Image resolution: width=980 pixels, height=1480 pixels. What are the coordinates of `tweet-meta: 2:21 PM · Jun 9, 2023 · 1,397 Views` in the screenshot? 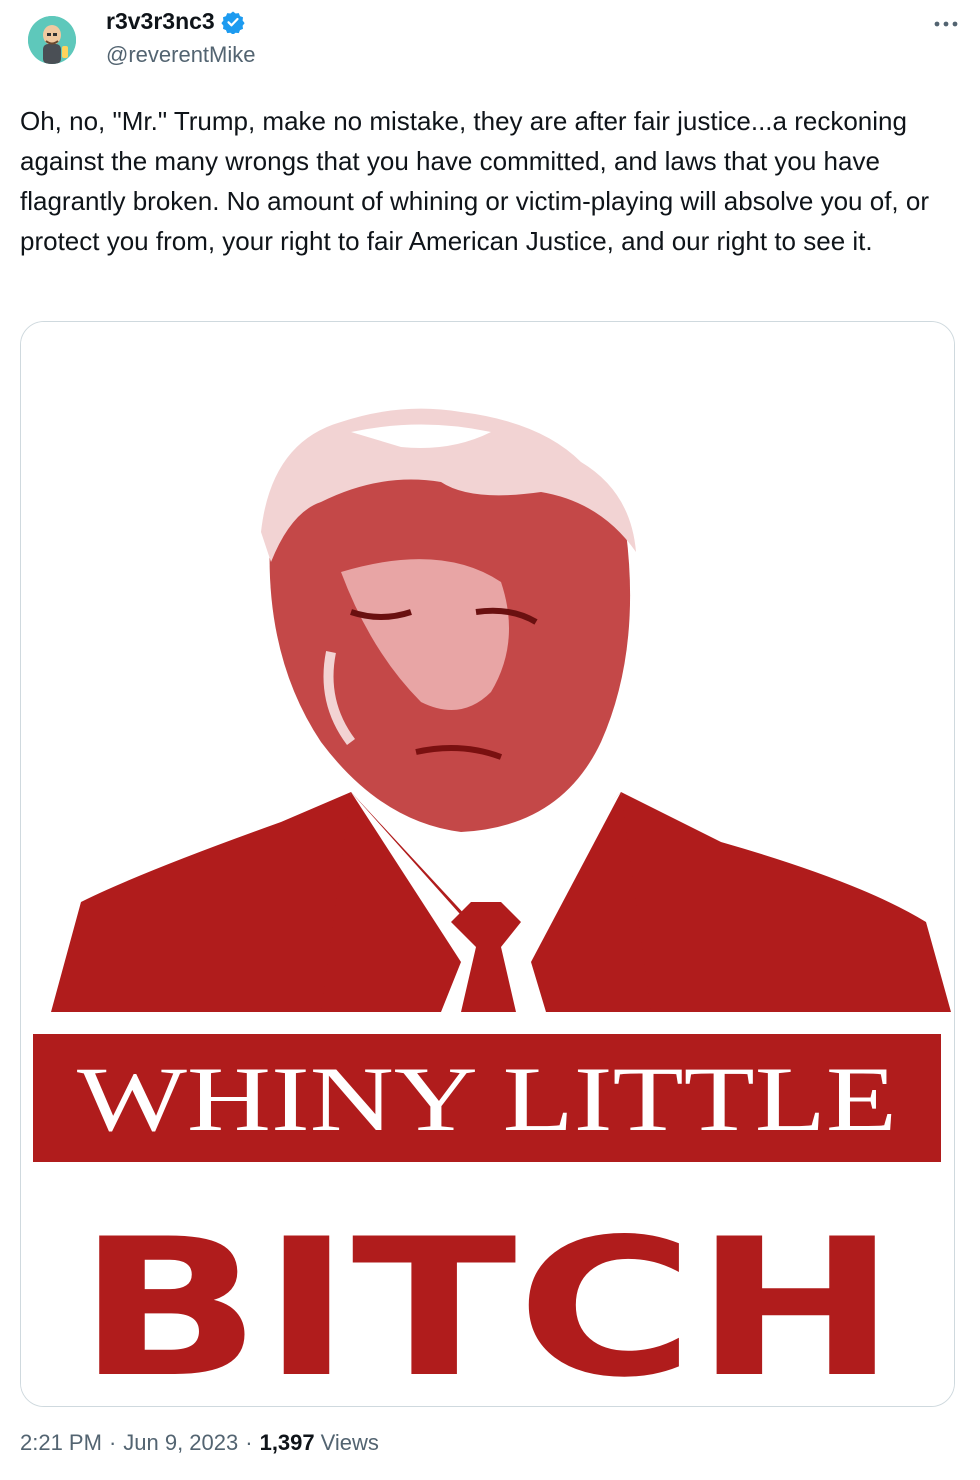 It's located at (199, 1443).